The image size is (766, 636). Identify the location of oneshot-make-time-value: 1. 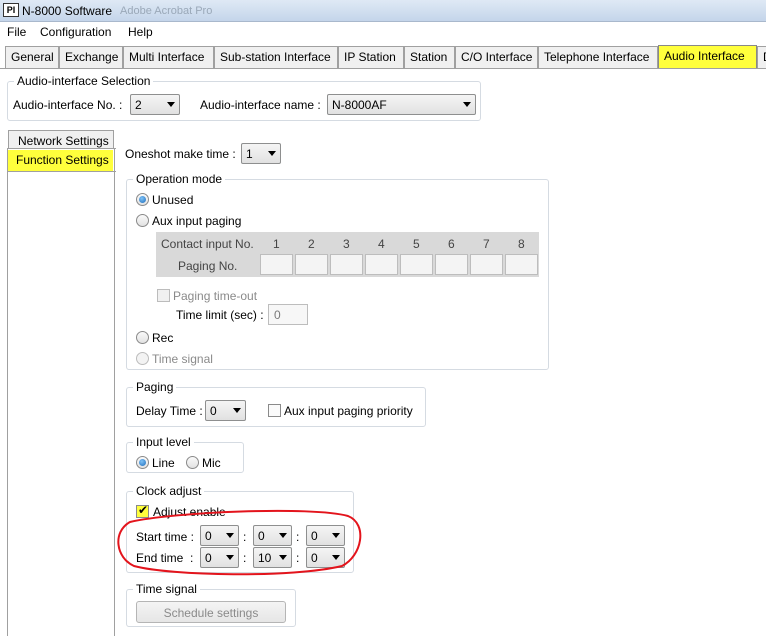
(249, 154).